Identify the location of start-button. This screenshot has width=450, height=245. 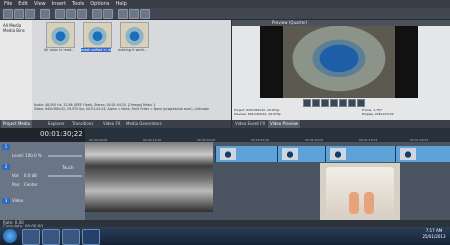
(10, 236).